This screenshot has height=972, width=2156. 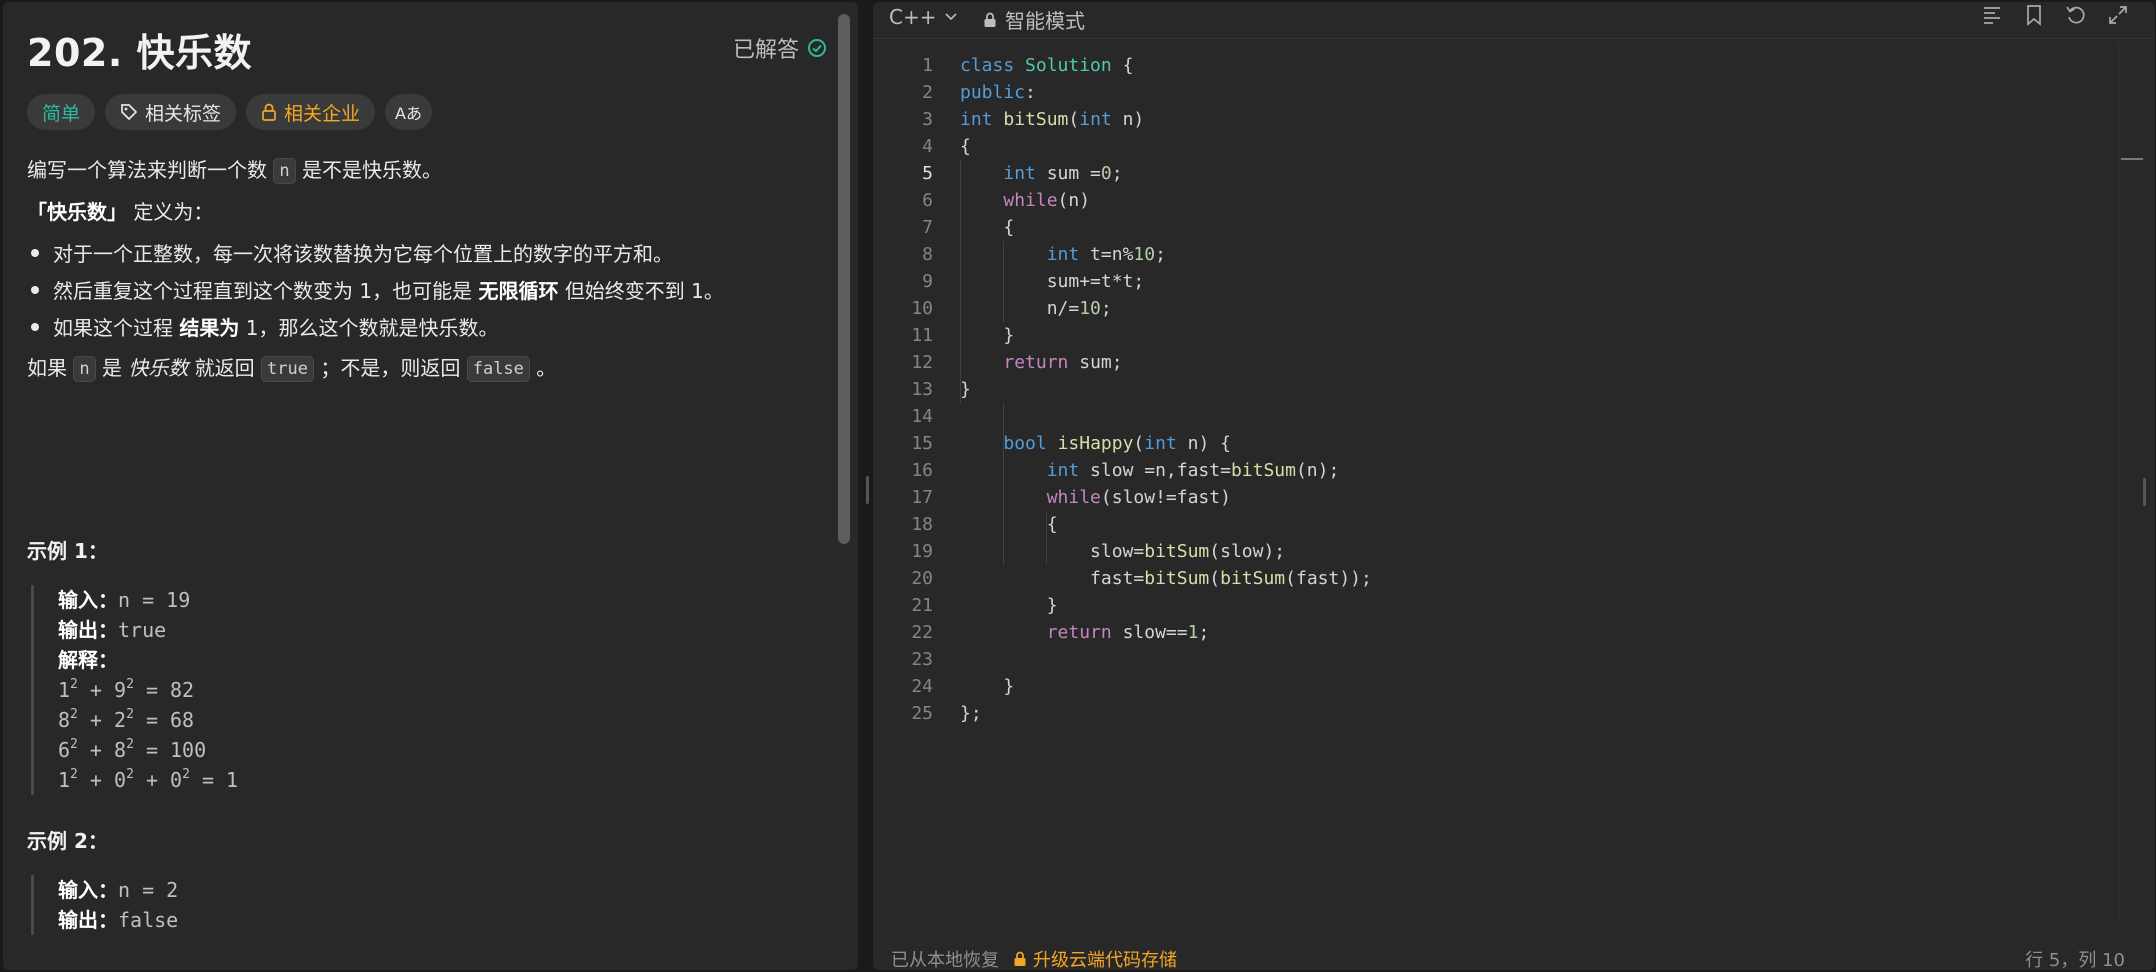 What do you see at coordinates (1493, 416) in the screenshot?
I see `code-line: 14` at bounding box center [1493, 416].